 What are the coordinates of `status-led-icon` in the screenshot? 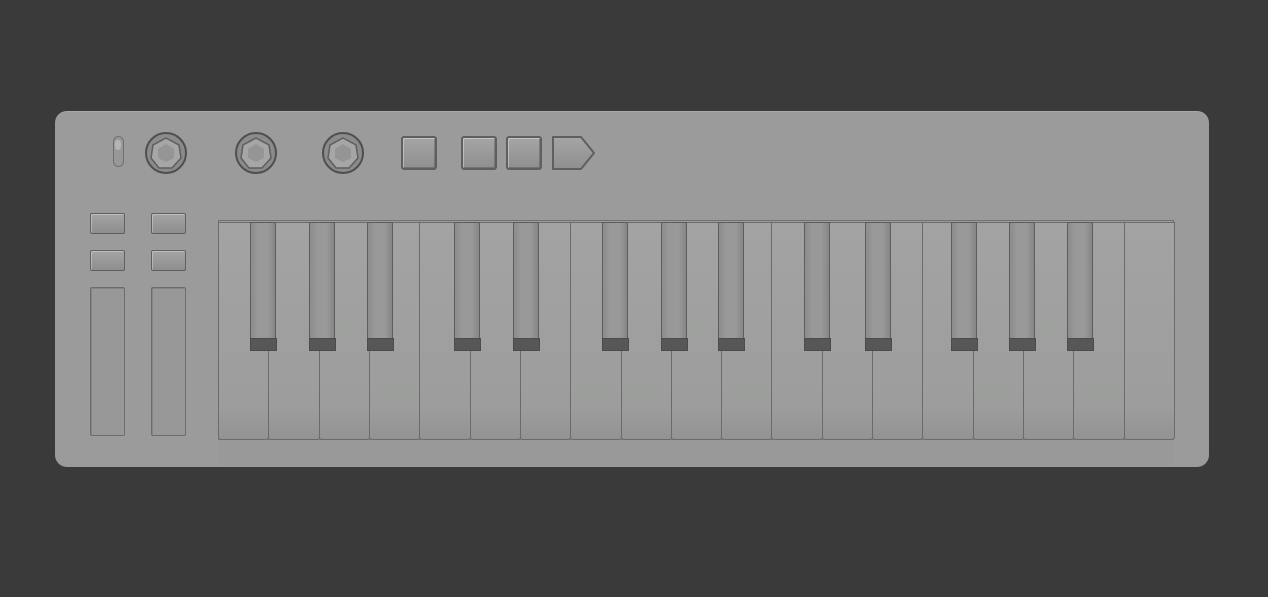 It's located at (118, 151).